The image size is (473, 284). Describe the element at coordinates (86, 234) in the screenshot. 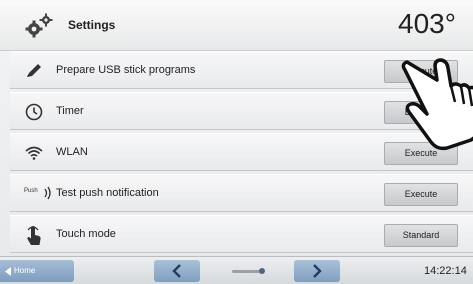

I see `row-label: Touch mode` at that location.